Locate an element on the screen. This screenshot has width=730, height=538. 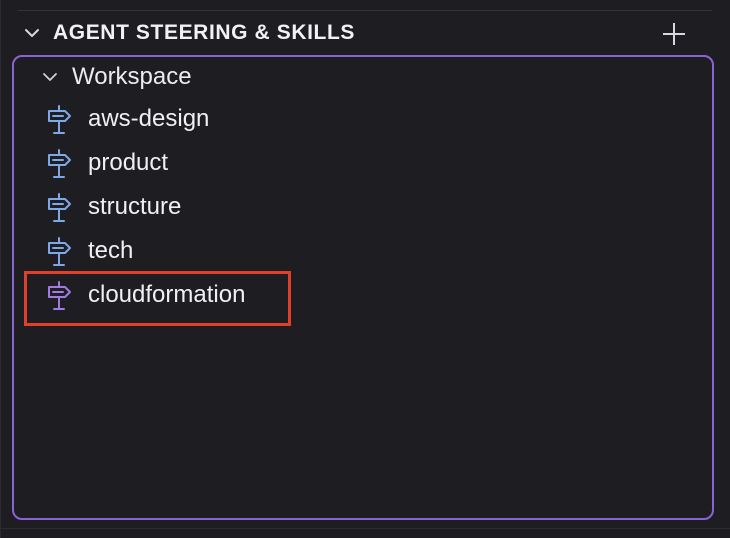
left-border is located at coordinates (0, 269).